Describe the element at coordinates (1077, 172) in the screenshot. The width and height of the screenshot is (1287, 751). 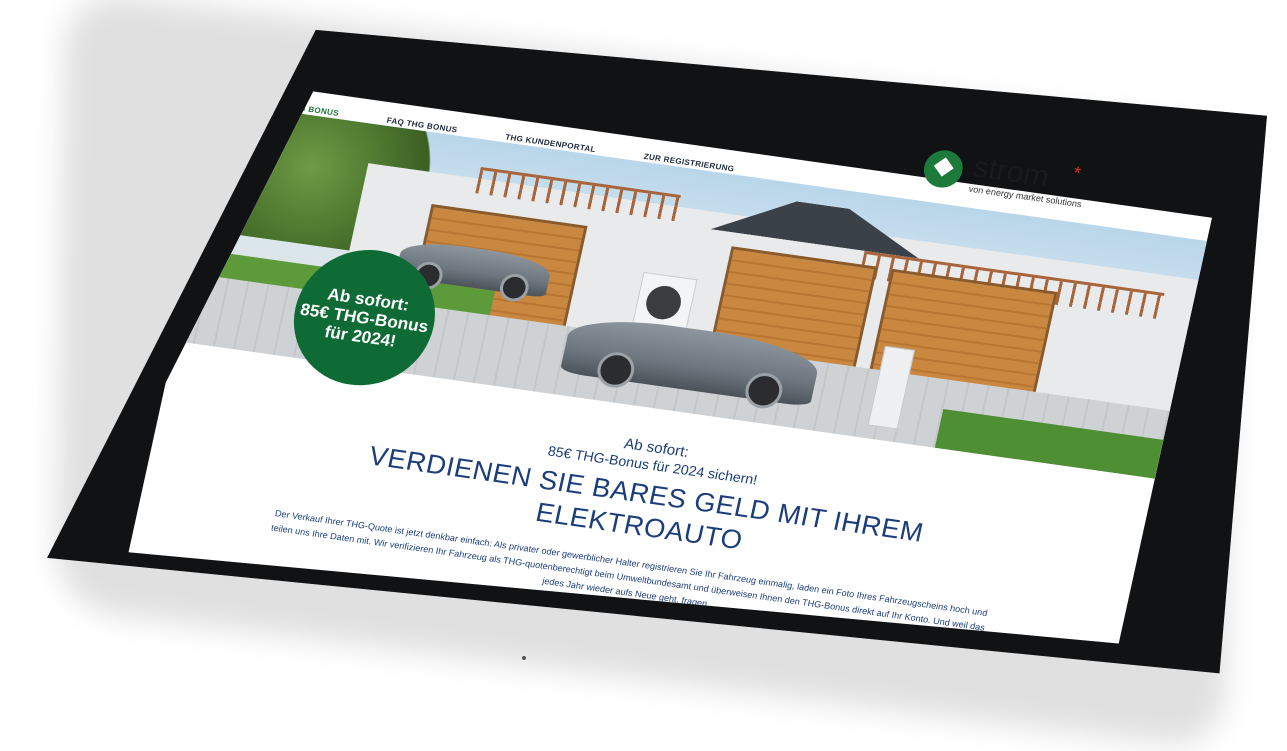
I see `logo-star: *` at that location.